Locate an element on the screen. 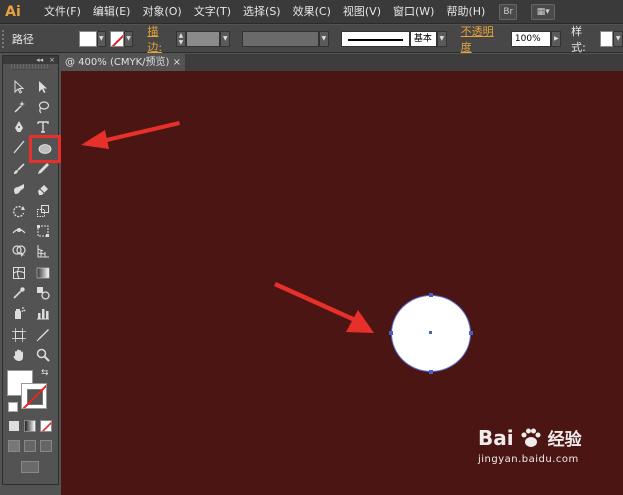  graphic-style-dropdown: ▼ is located at coordinates (618, 38).